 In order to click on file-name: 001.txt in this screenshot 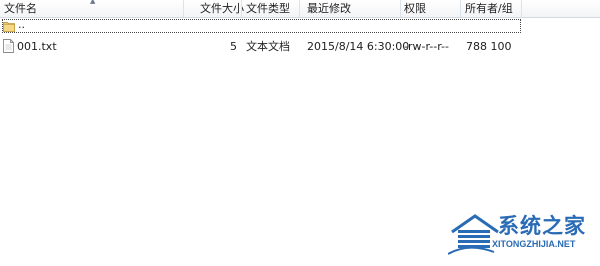, I will do `click(37, 46)`.